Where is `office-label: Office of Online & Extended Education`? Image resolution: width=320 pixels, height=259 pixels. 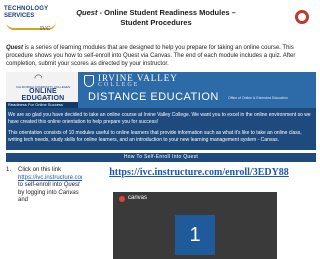 office-label: Office of Online & Extended Education is located at coordinates (258, 98).